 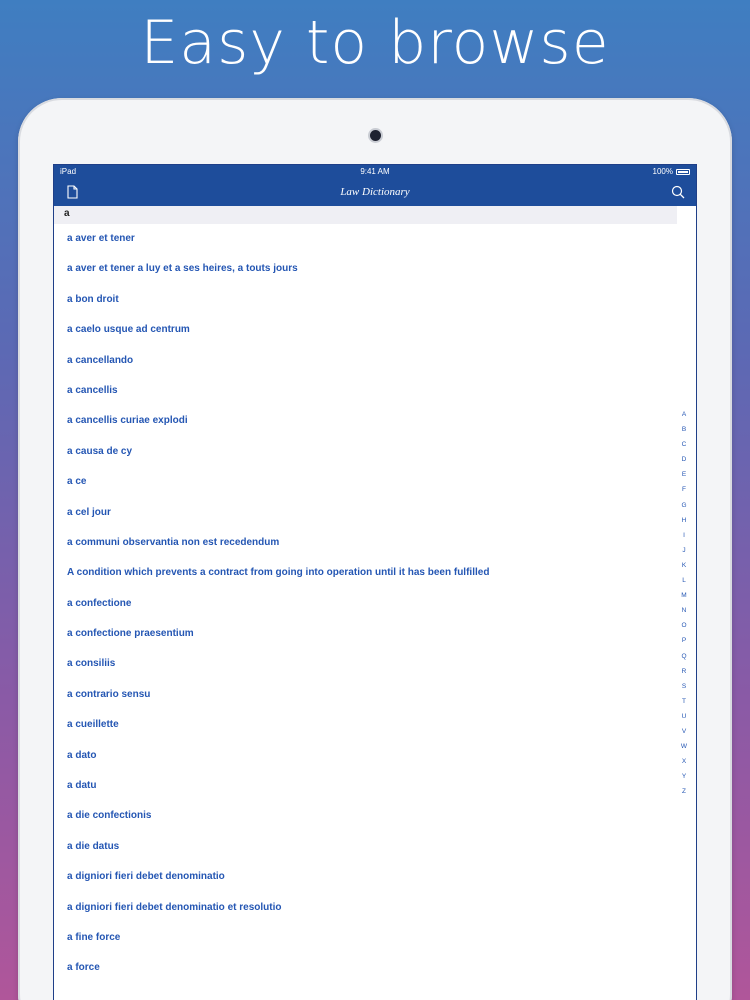 What do you see at coordinates (684, 610) in the screenshot?
I see `index-letter: N` at bounding box center [684, 610].